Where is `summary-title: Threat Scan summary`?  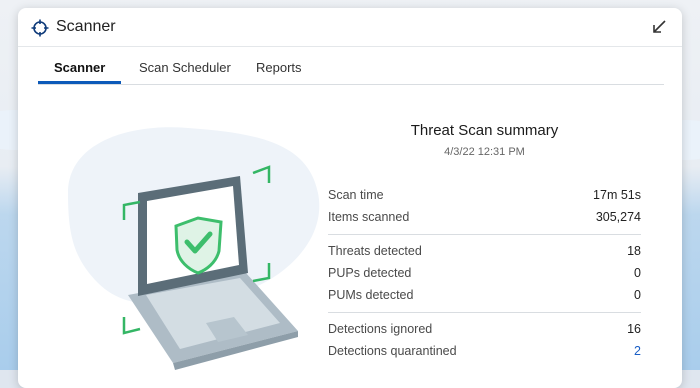 summary-title: Threat Scan summary is located at coordinates (484, 130).